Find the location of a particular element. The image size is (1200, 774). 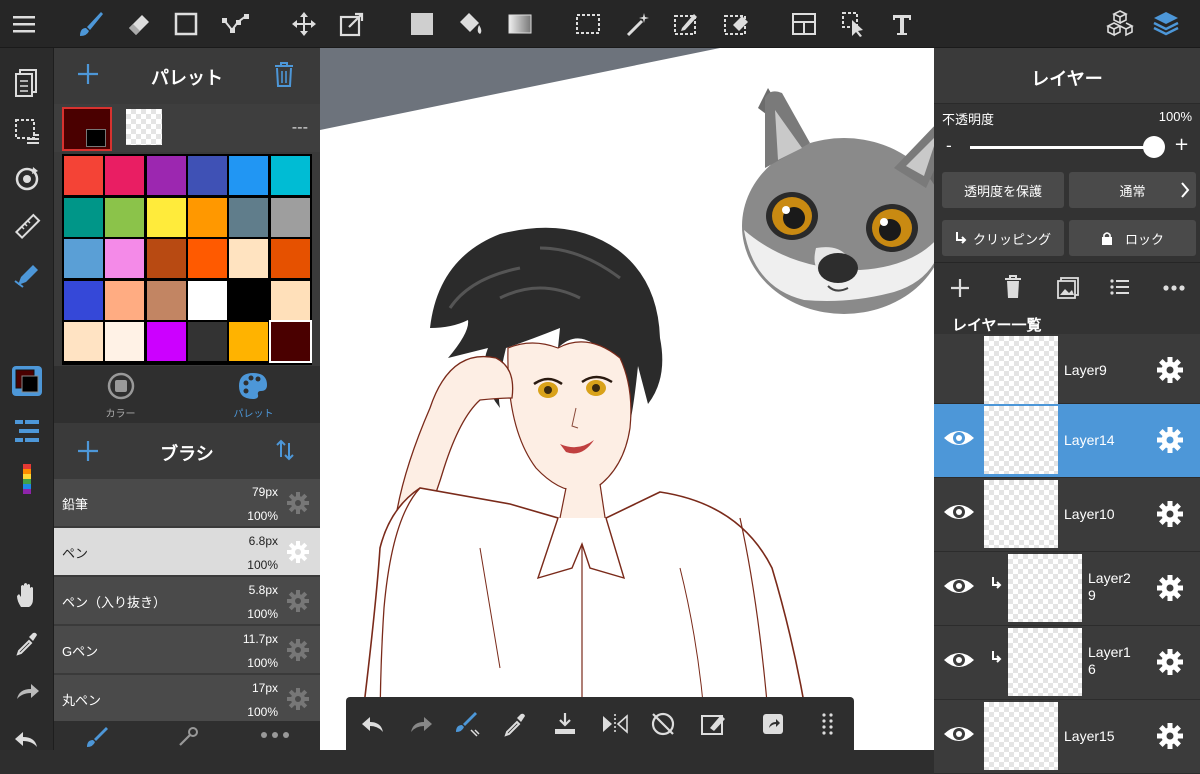

layer-row: Layer2 9 is located at coordinates (1067, 589).